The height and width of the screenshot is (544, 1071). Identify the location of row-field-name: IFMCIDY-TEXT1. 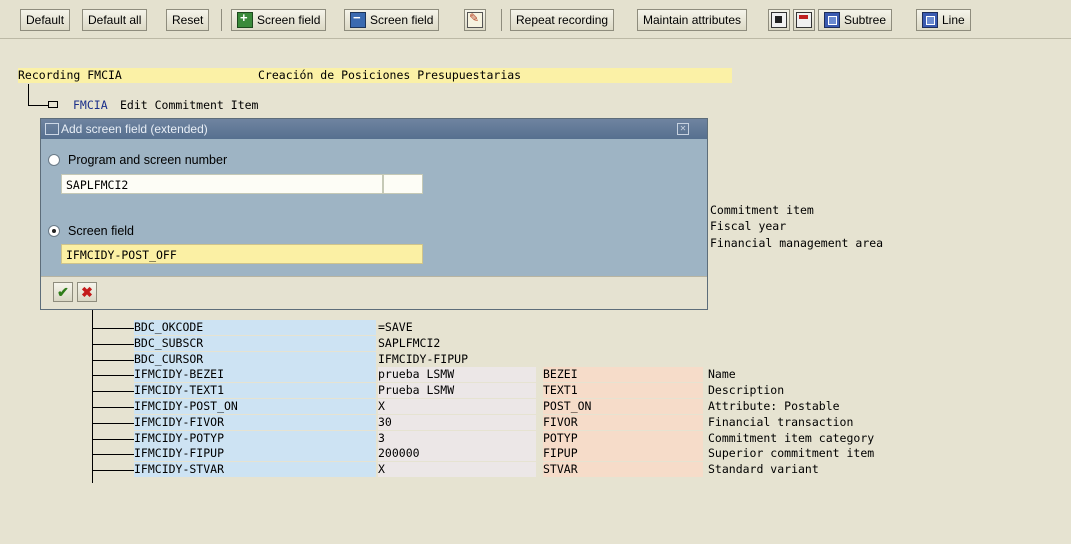
(255, 390).